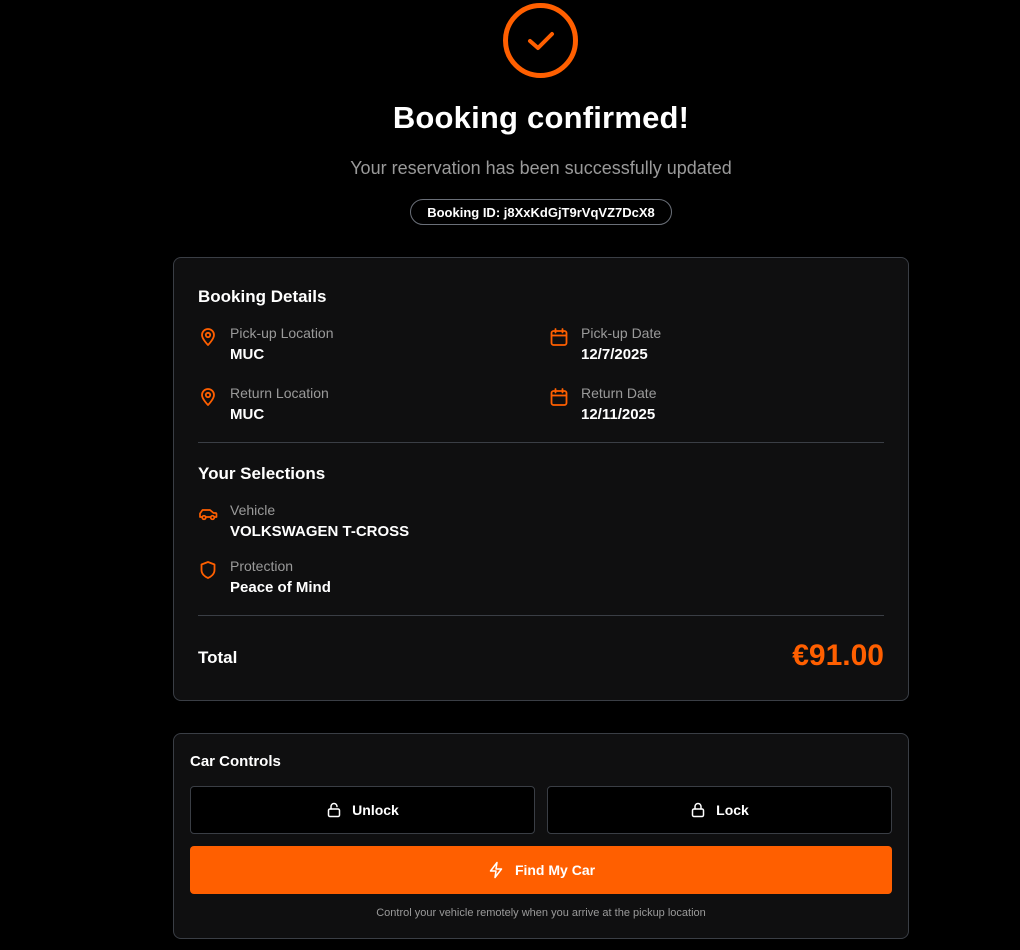 The image size is (1020, 950). Describe the element at coordinates (698, 810) in the screenshot. I see `lock-icon` at that location.